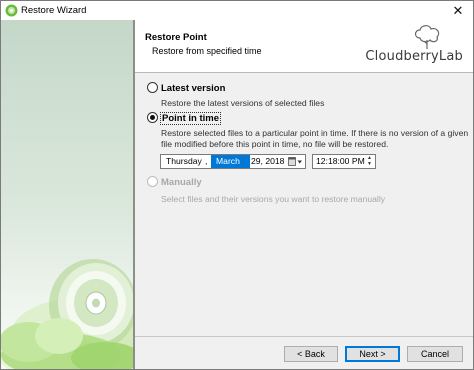 The image size is (474, 370). I want to click on date-month-field: March, so click(230, 161).